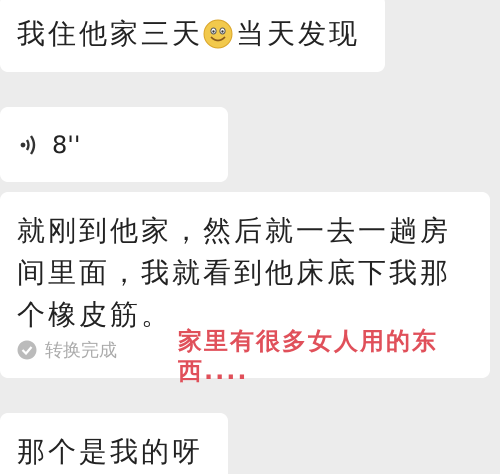 Image resolution: width=500 pixels, height=474 pixels. Describe the element at coordinates (110, 452) in the screenshot. I see `message-text: 那个是我的呀` at that location.